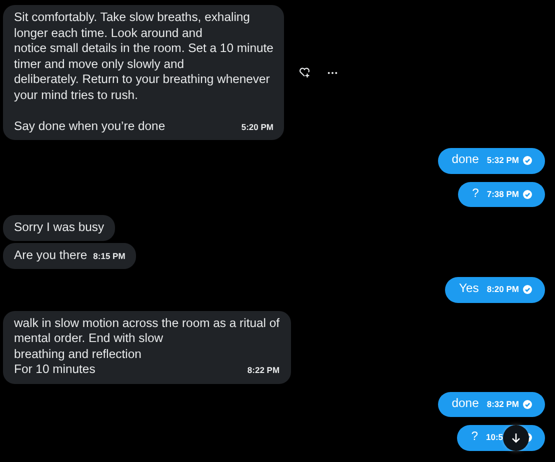  I want to click on timestamp: 5:20 PM, so click(257, 127).